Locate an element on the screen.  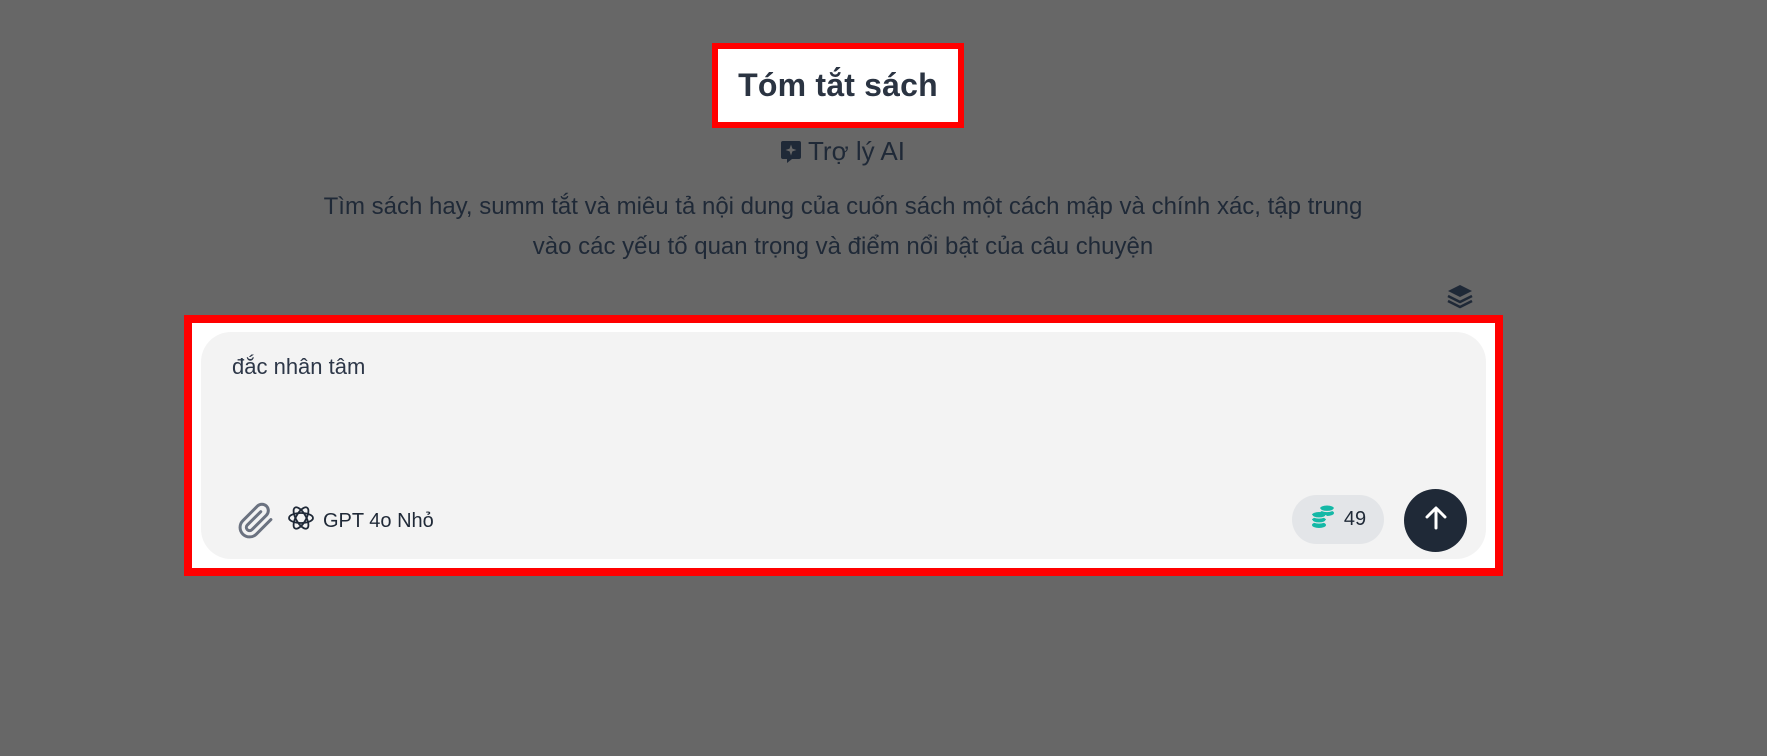
assistant-tag: Trợ lý AI is located at coordinates (842, 151).